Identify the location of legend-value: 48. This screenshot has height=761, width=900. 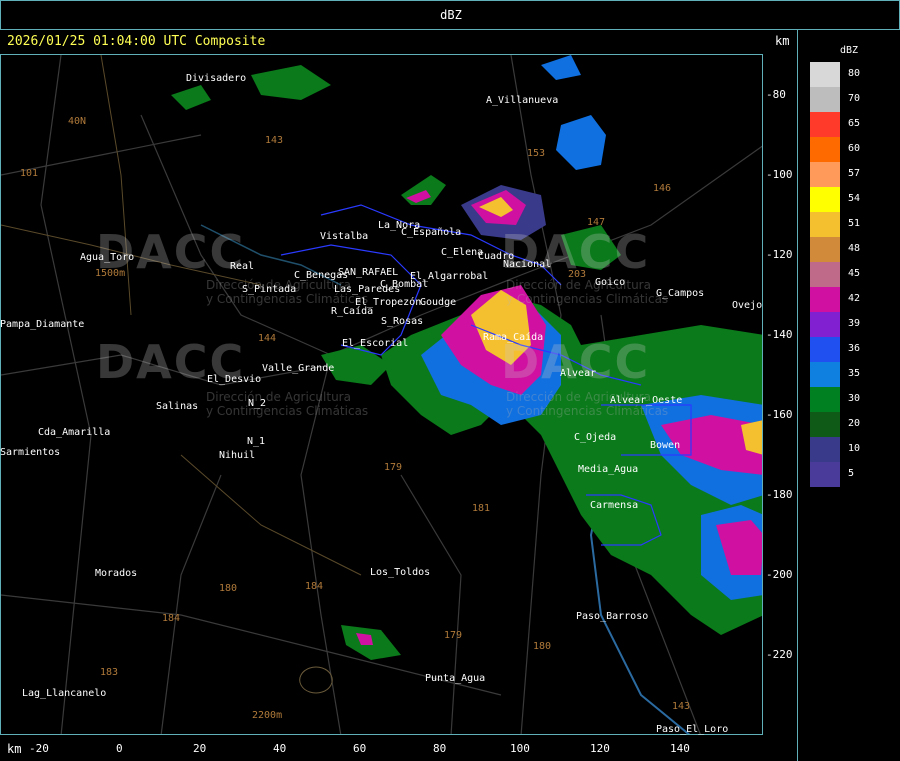
(854, 248).